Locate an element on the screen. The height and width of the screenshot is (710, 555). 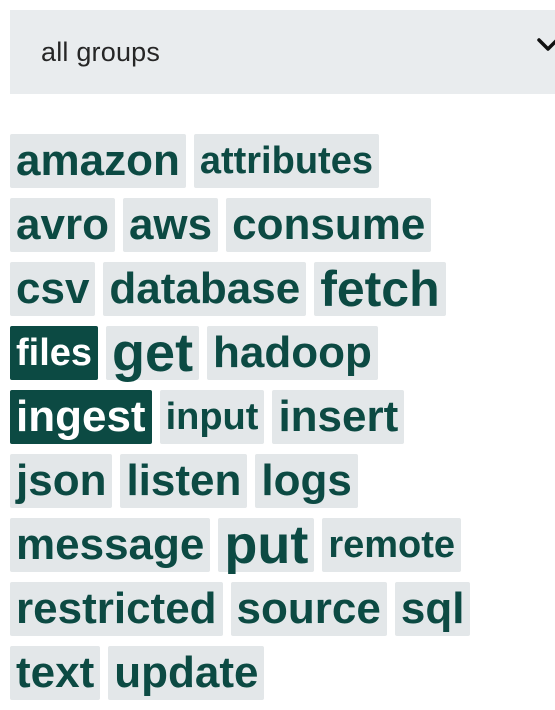
tag-input: input is located at coordinates (212, 417).